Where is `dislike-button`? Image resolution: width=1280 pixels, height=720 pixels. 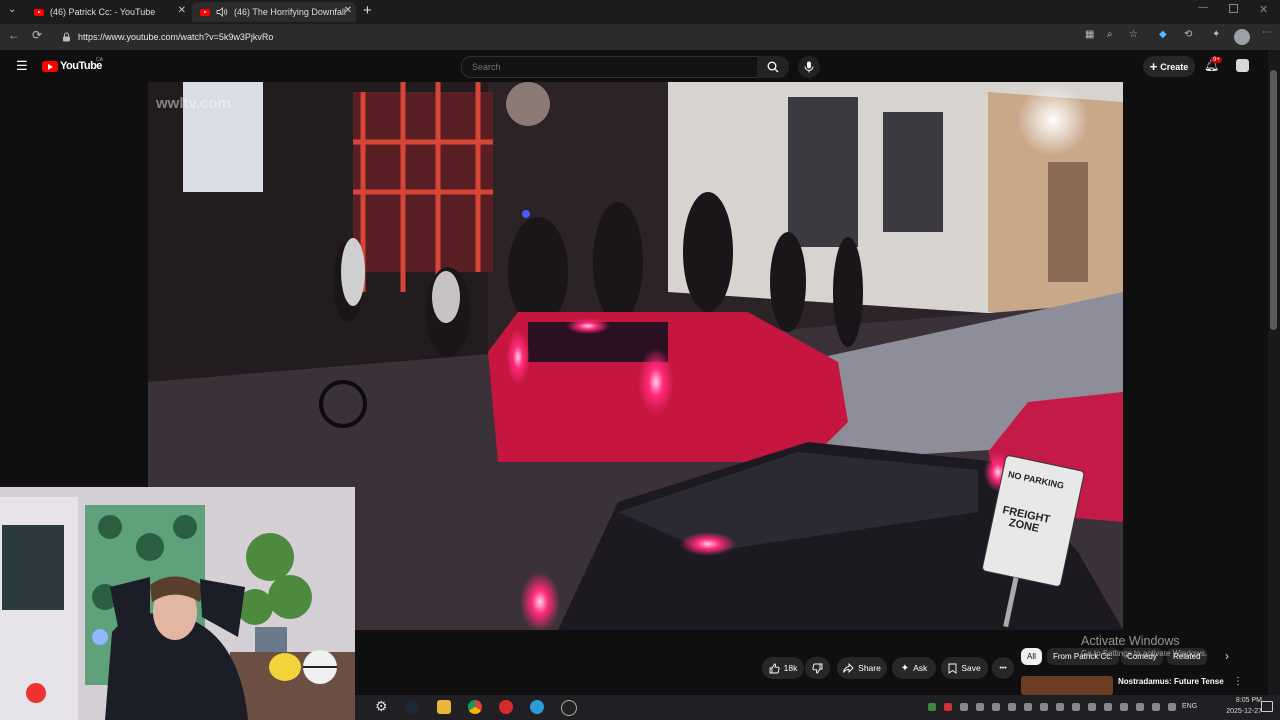 dislike-button is located at coordinates (817, 668).